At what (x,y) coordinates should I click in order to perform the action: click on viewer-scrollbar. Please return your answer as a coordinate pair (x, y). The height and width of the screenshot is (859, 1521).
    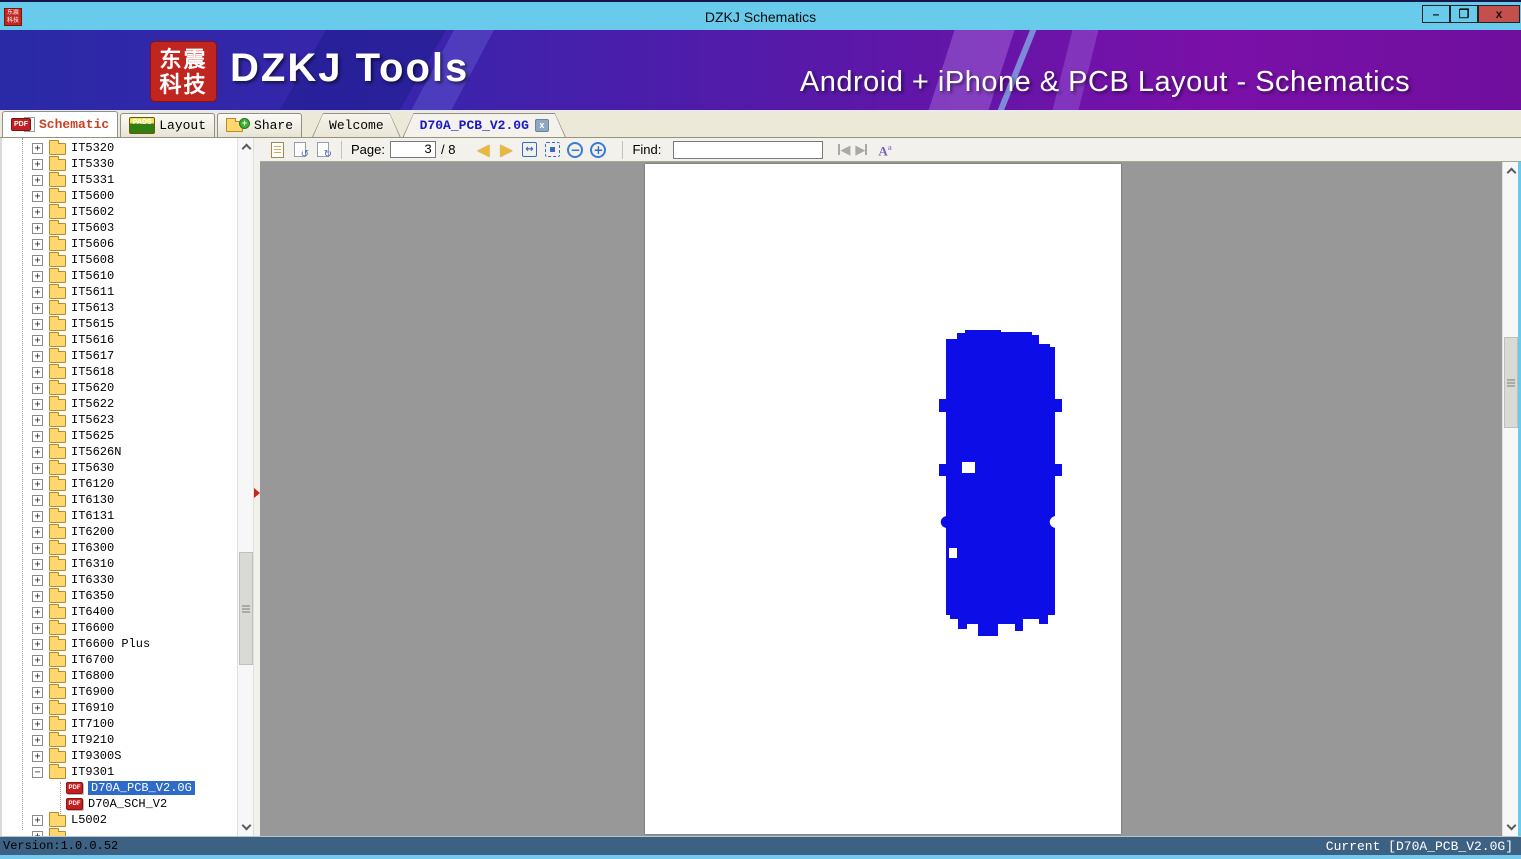
    Looking at the image, I should click on (1510, 499).